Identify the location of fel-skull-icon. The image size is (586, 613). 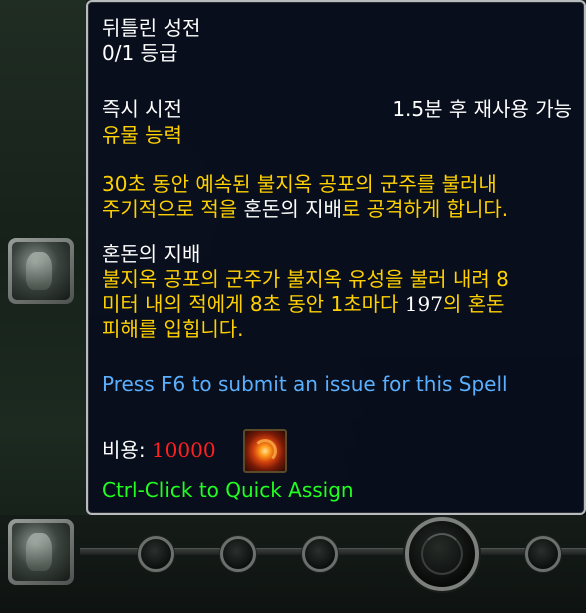
(41, 552).